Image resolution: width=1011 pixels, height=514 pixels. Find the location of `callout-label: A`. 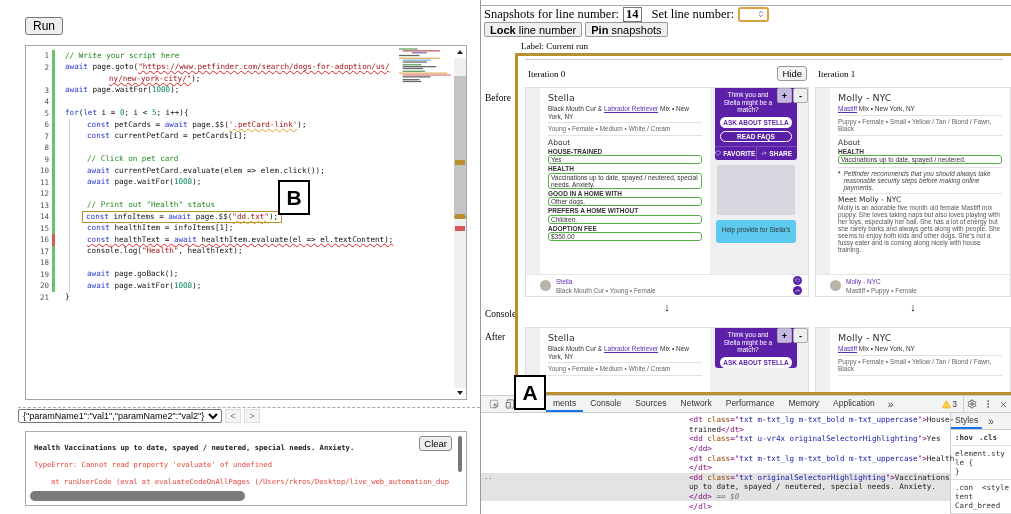

callout-label: A is located at coordinates (530, 392).